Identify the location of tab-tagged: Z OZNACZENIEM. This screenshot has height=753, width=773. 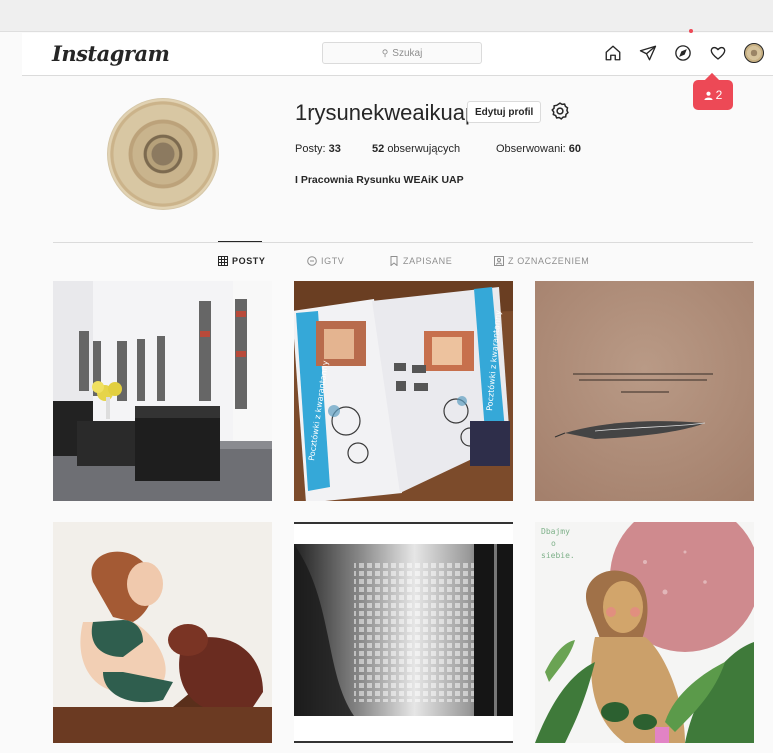
(541, 261).